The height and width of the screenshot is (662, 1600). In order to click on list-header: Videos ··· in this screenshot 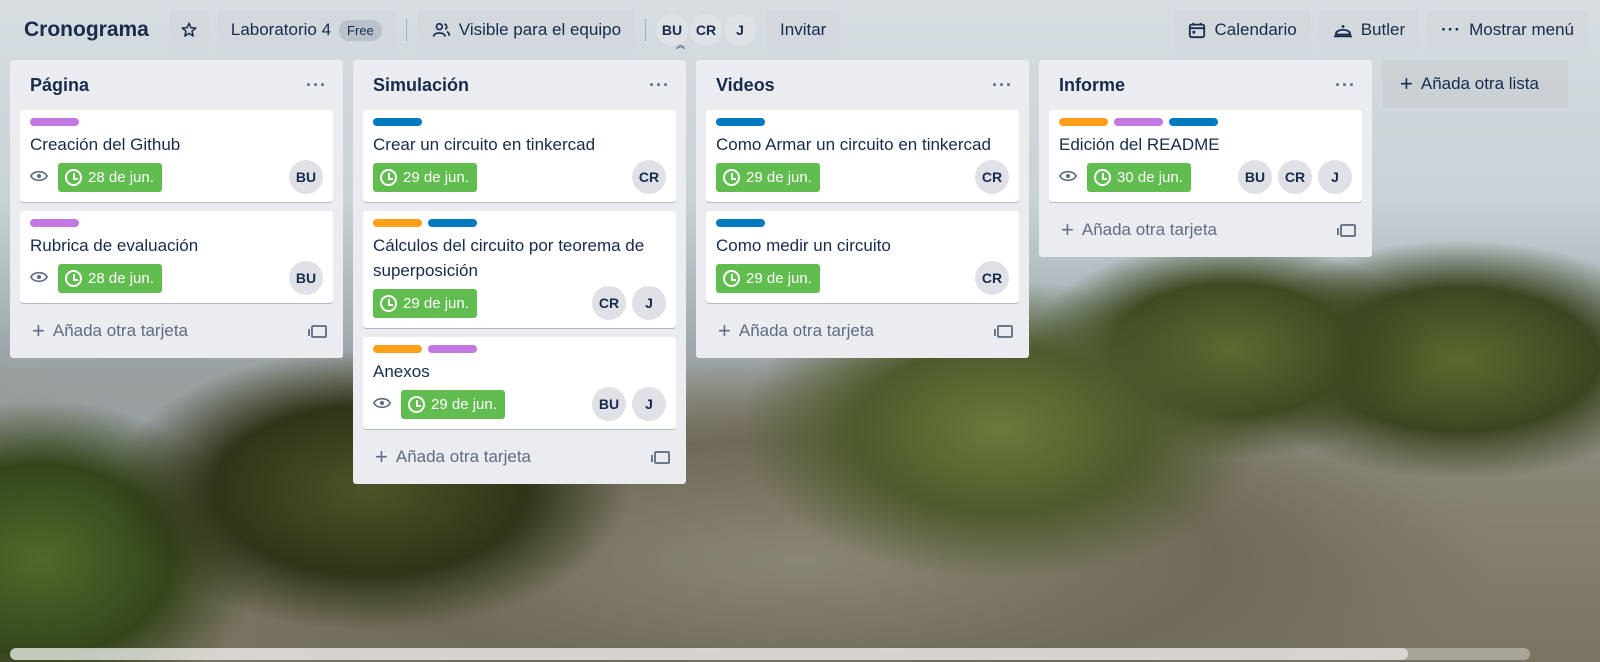, I will do `click(862, 85)`.